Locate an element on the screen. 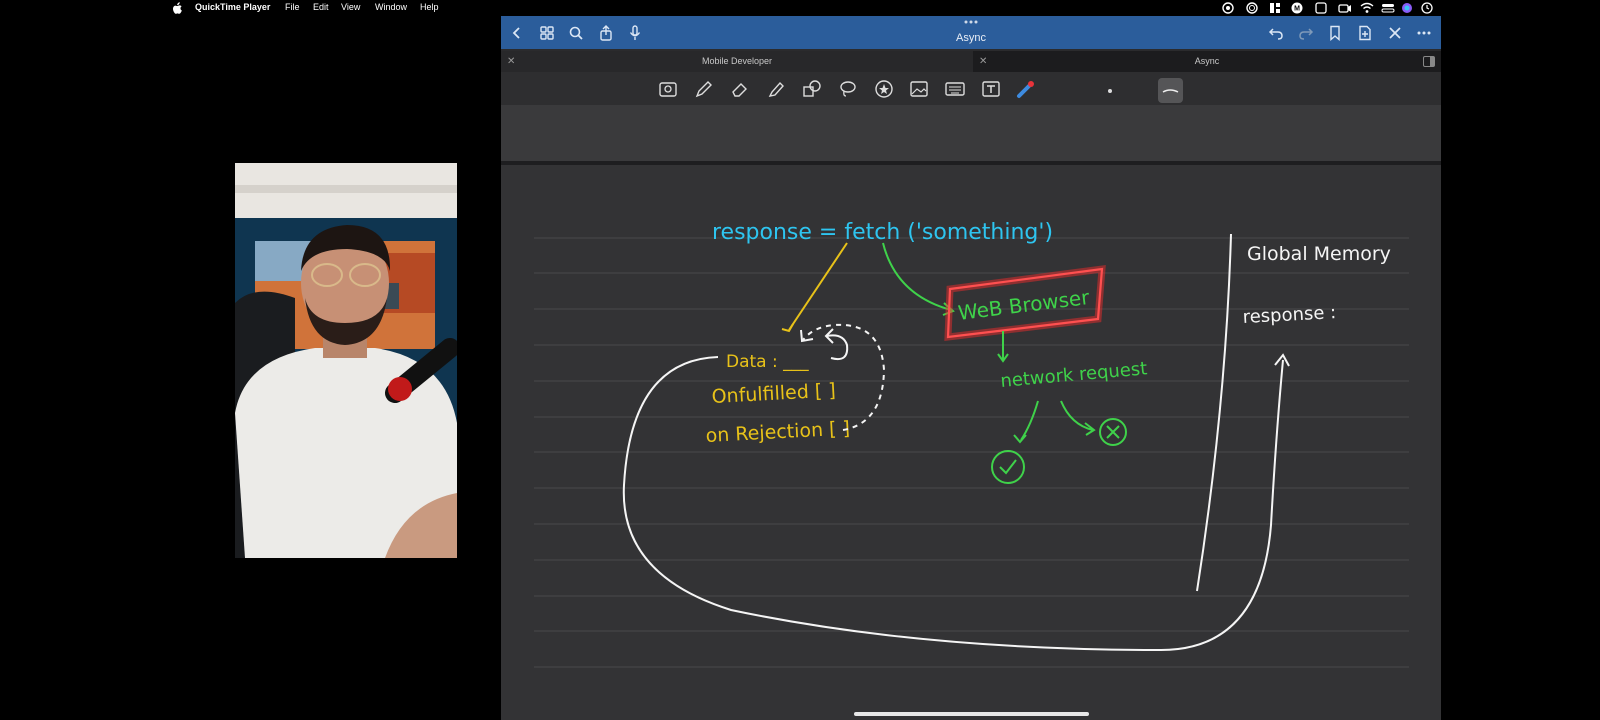  lasso-icon is located at coordinates (848, 89).